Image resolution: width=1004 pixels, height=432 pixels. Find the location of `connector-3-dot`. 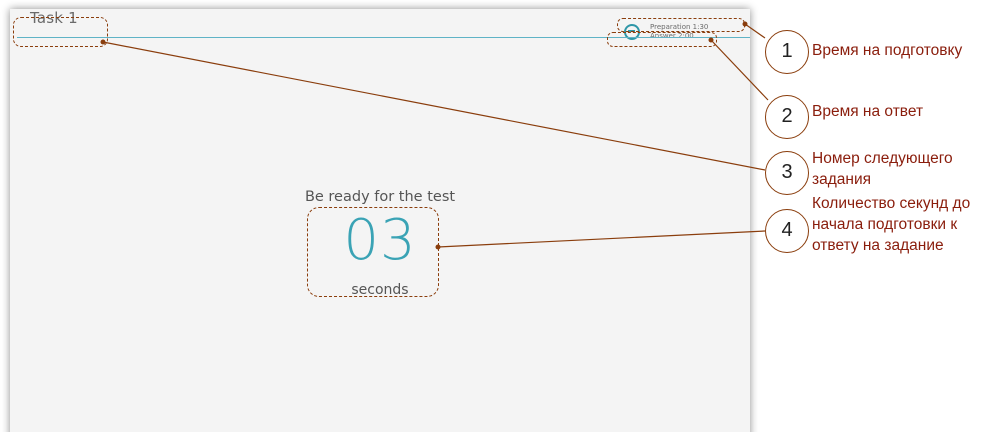

connector-3-dot is located at coordinates (103, 42).